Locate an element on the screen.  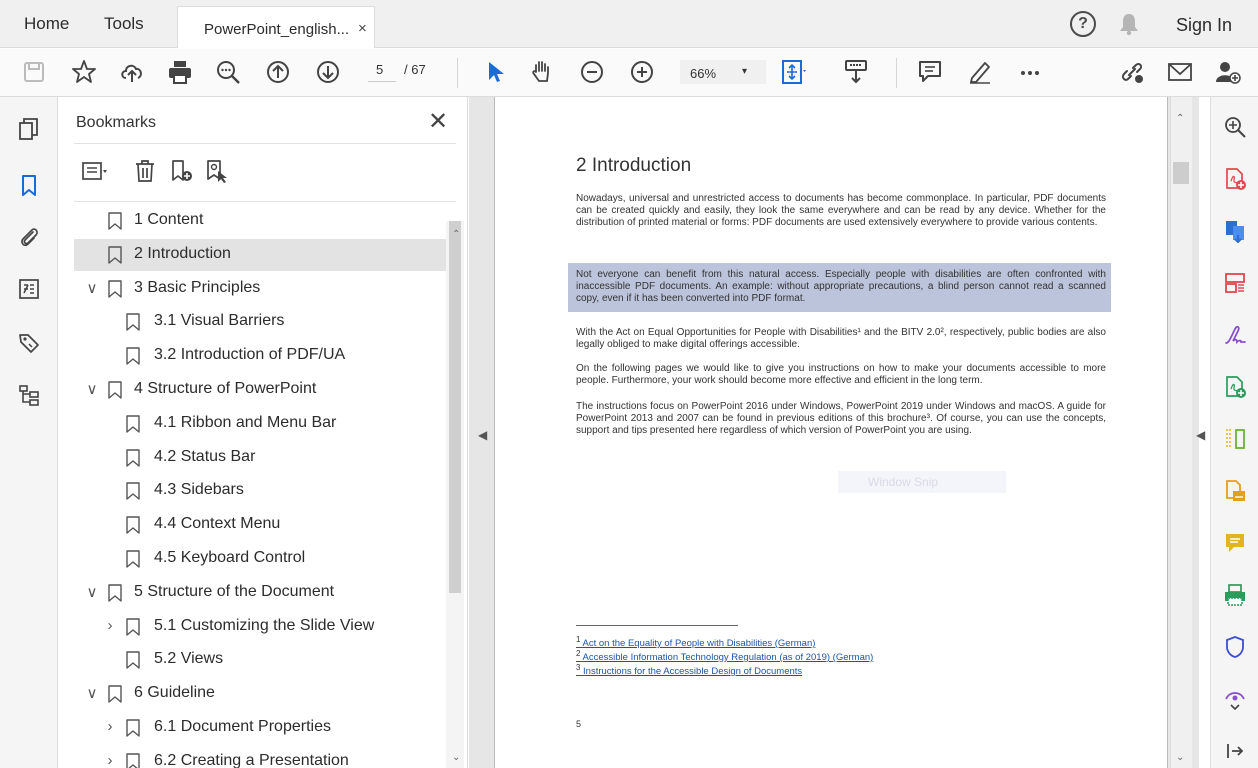
bookmark-item: › 5.1 Customizing the Slide View is located at coordinates (260, 627).